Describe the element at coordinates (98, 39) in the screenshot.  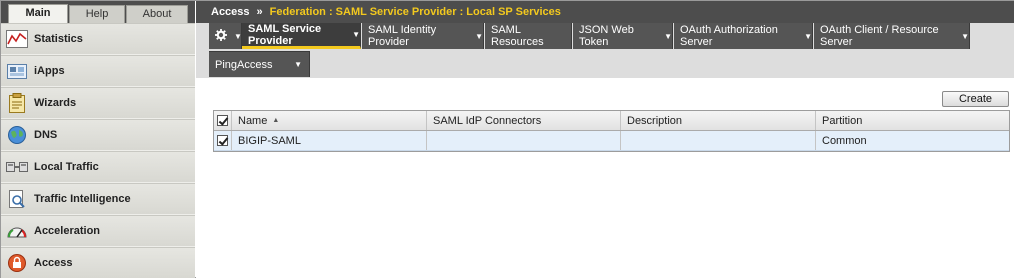
I see `menu-item-statistics: Statistics` at that location.